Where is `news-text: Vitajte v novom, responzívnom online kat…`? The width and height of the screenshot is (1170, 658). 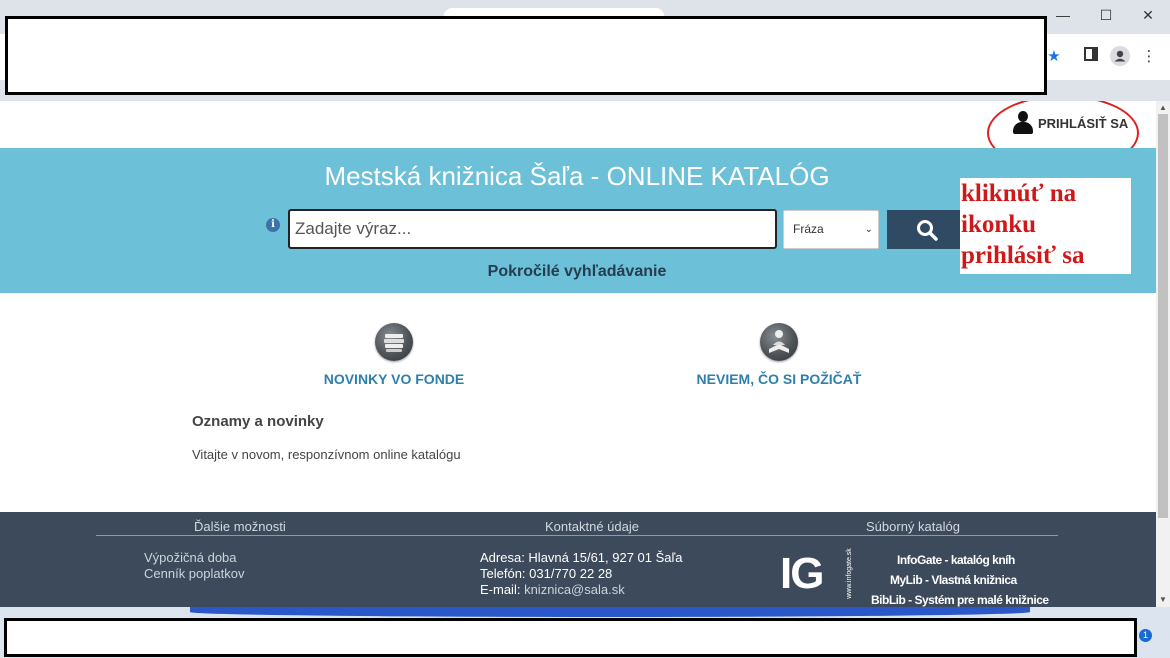 news-text: Vitajte v novom, responzívnom online kat… is located at coordinates (326, 454).